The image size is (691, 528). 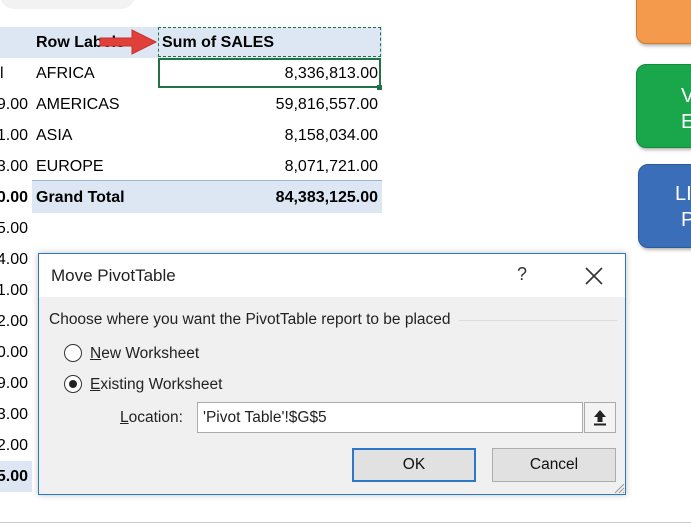 I want to click on dialog-title: Move PivotTable, so click(x=113, y=275).